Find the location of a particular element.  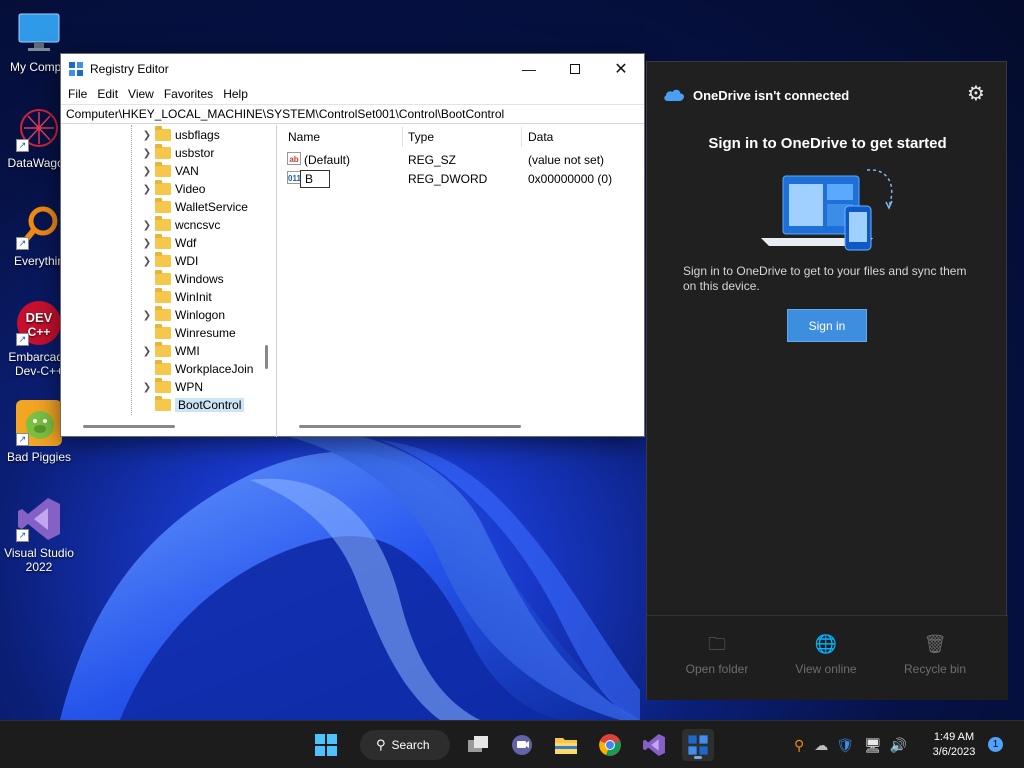

tree-horizontal-scrollbar is located at coordinates (129, 426).